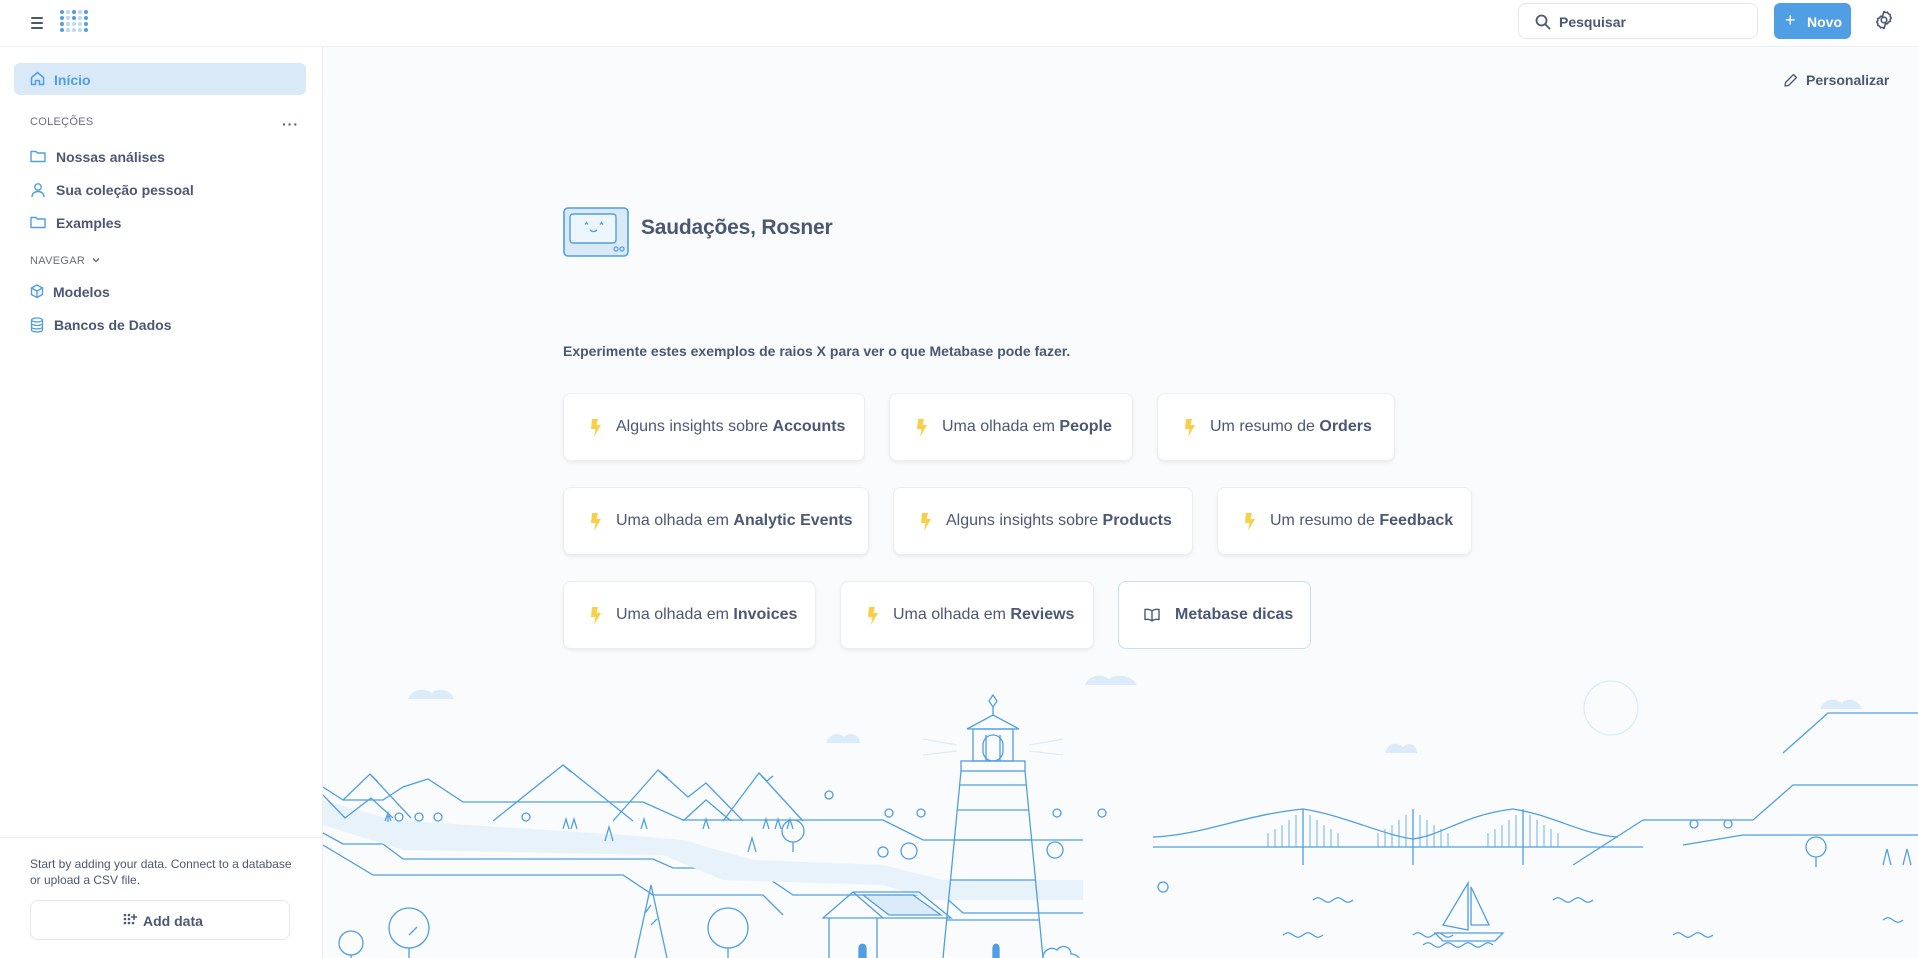  I want to click on xray-card-feedback: Um resumo de Feedback, so click(1344, 521).